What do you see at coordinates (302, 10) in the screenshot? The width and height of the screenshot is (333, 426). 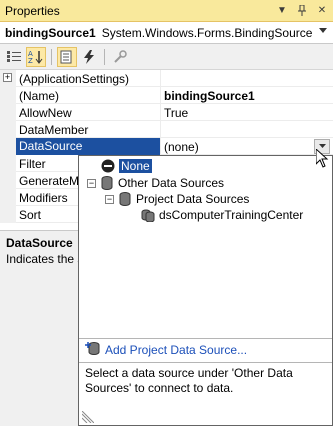 I see `pin-icon` at bounding box center [302, 10].